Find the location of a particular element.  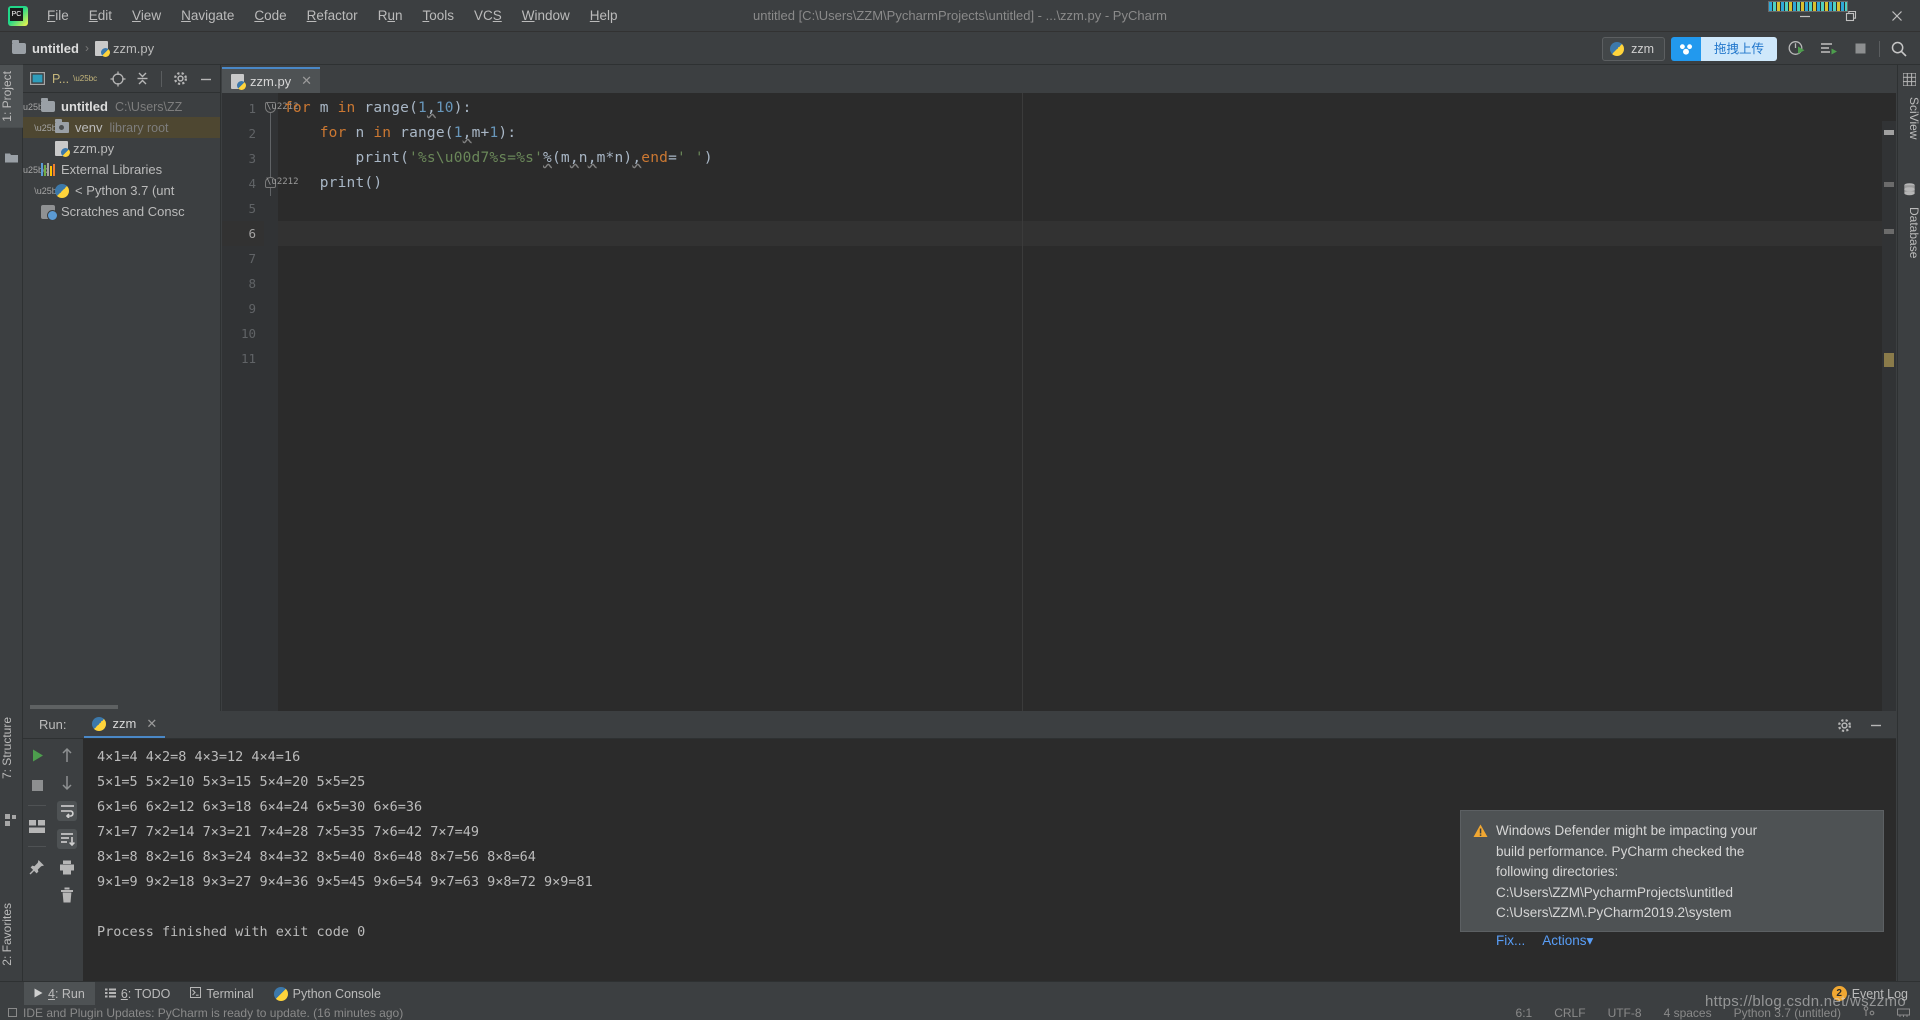

scroll-to-end-icon is located at coordinates (67, 839).